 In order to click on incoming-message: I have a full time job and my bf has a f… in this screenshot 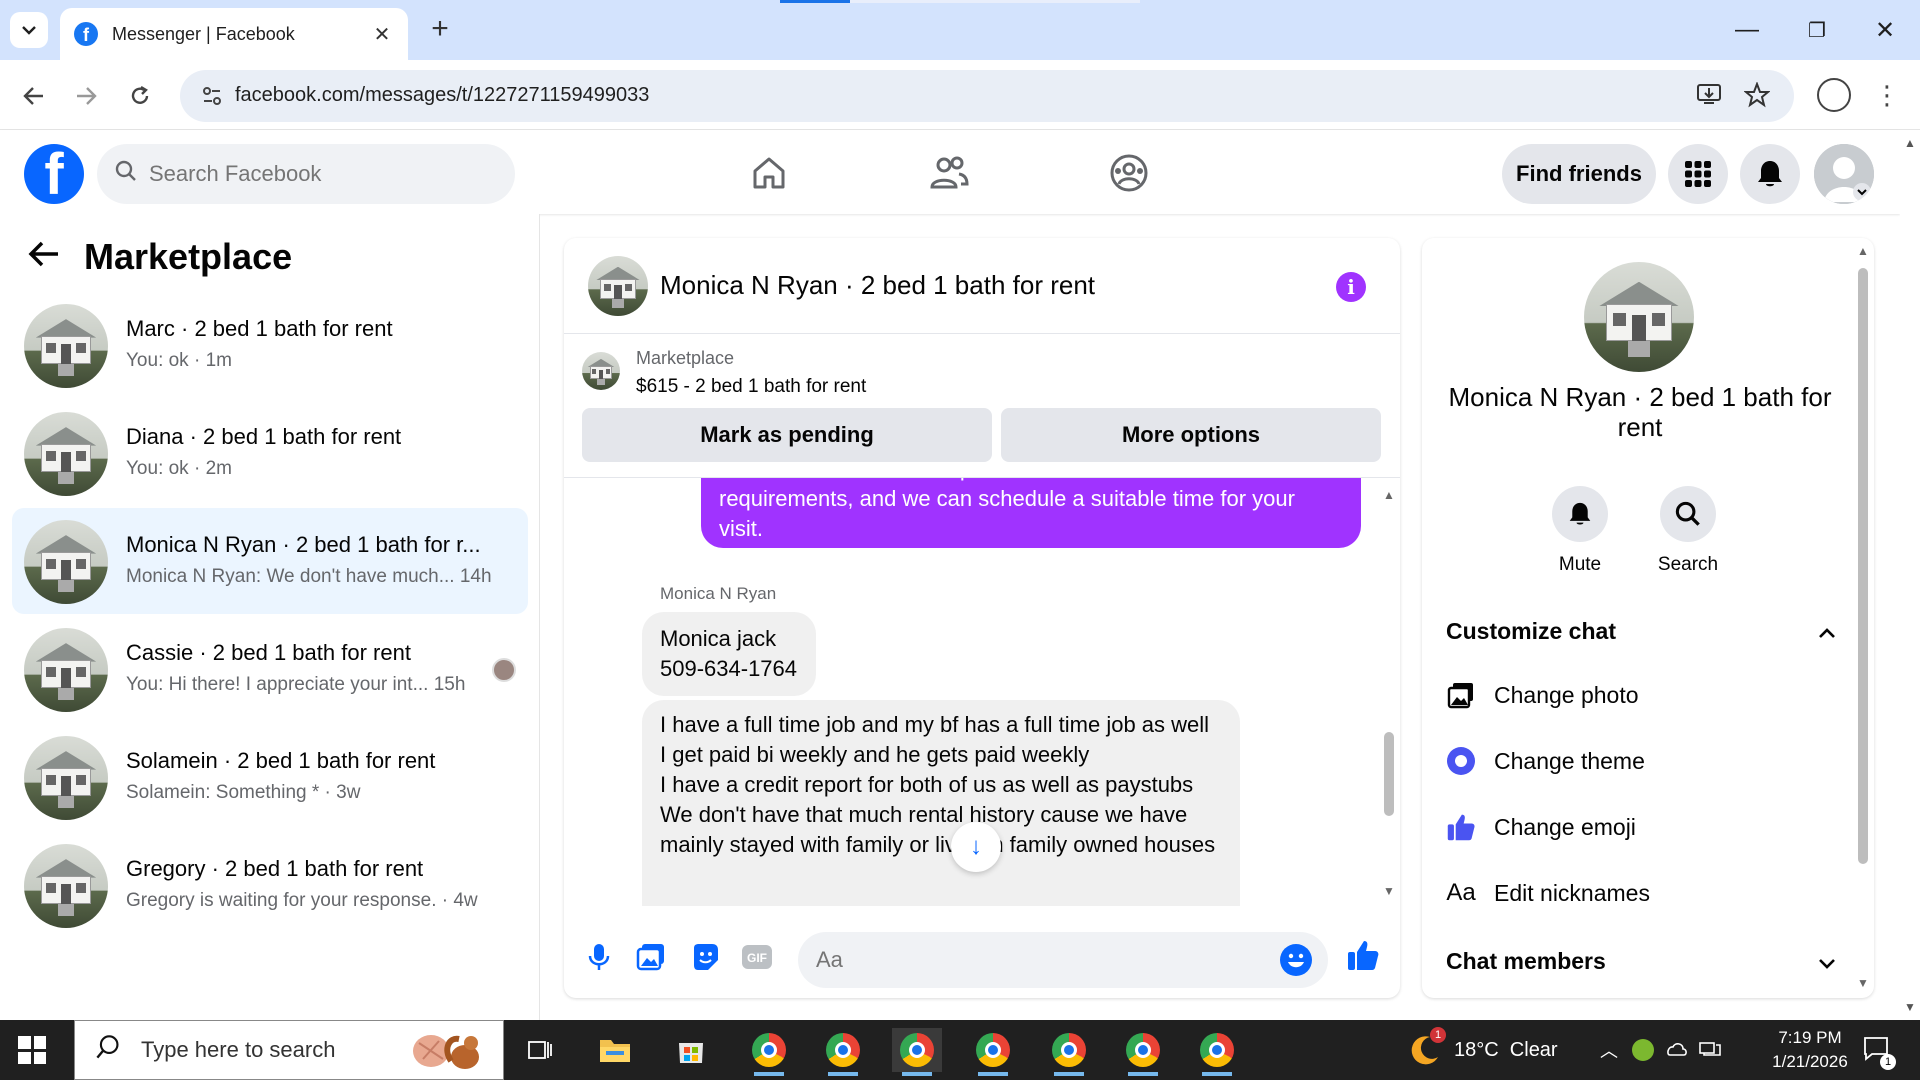, I will do `click(941, 803)`.